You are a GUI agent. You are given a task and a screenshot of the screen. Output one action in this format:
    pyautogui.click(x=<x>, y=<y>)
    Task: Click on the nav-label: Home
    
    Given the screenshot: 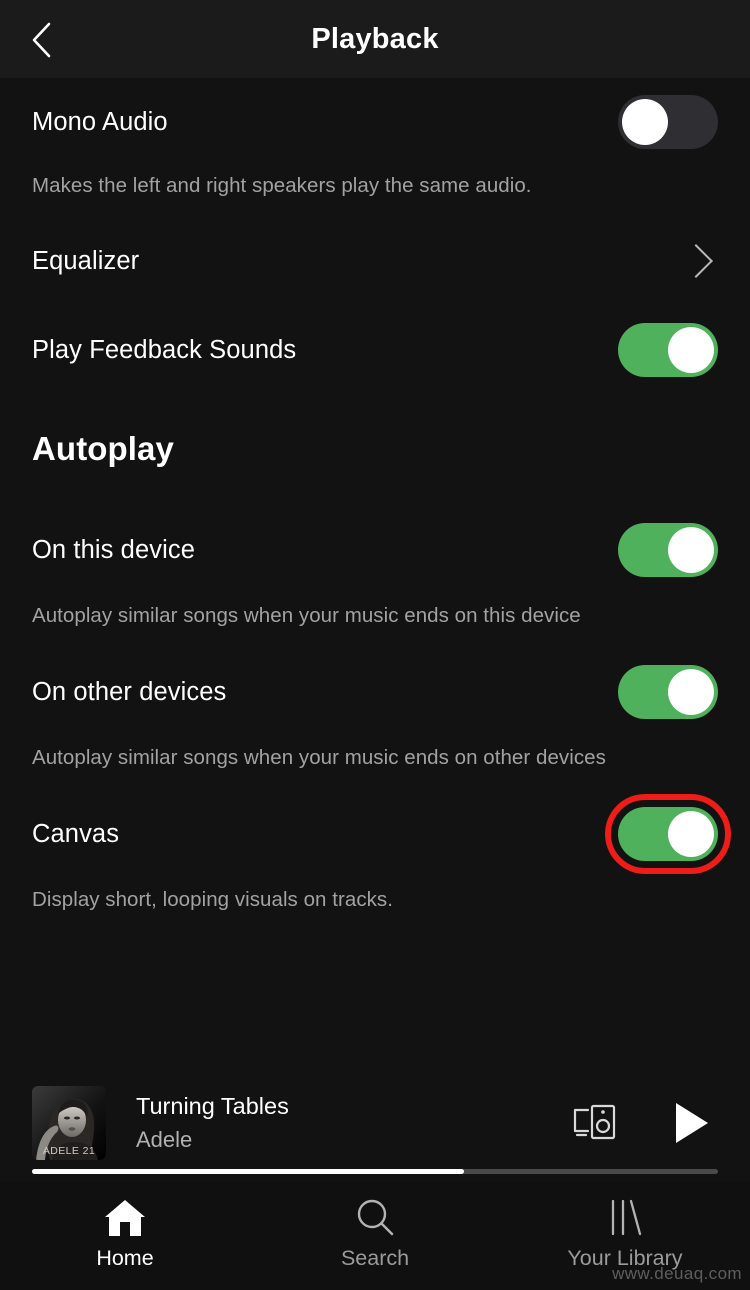 What is the action you would take?
    pyautogui.click(x=125, y=1258)
    